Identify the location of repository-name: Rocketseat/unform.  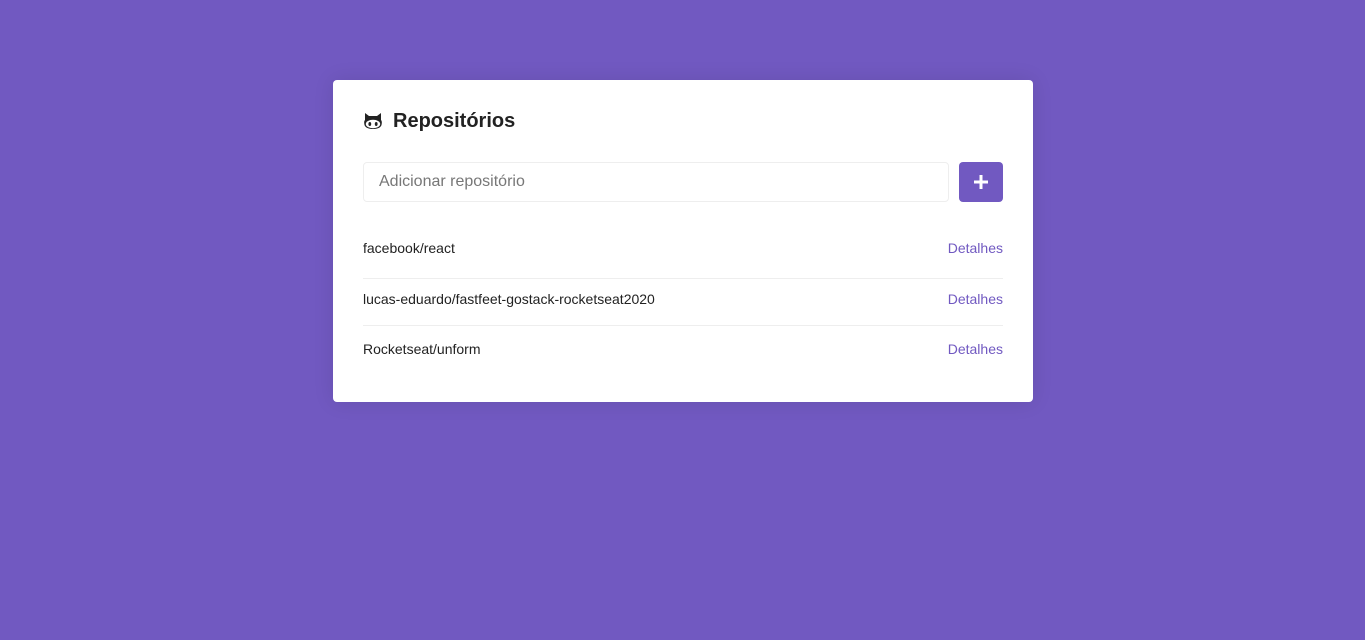
(422, 349).